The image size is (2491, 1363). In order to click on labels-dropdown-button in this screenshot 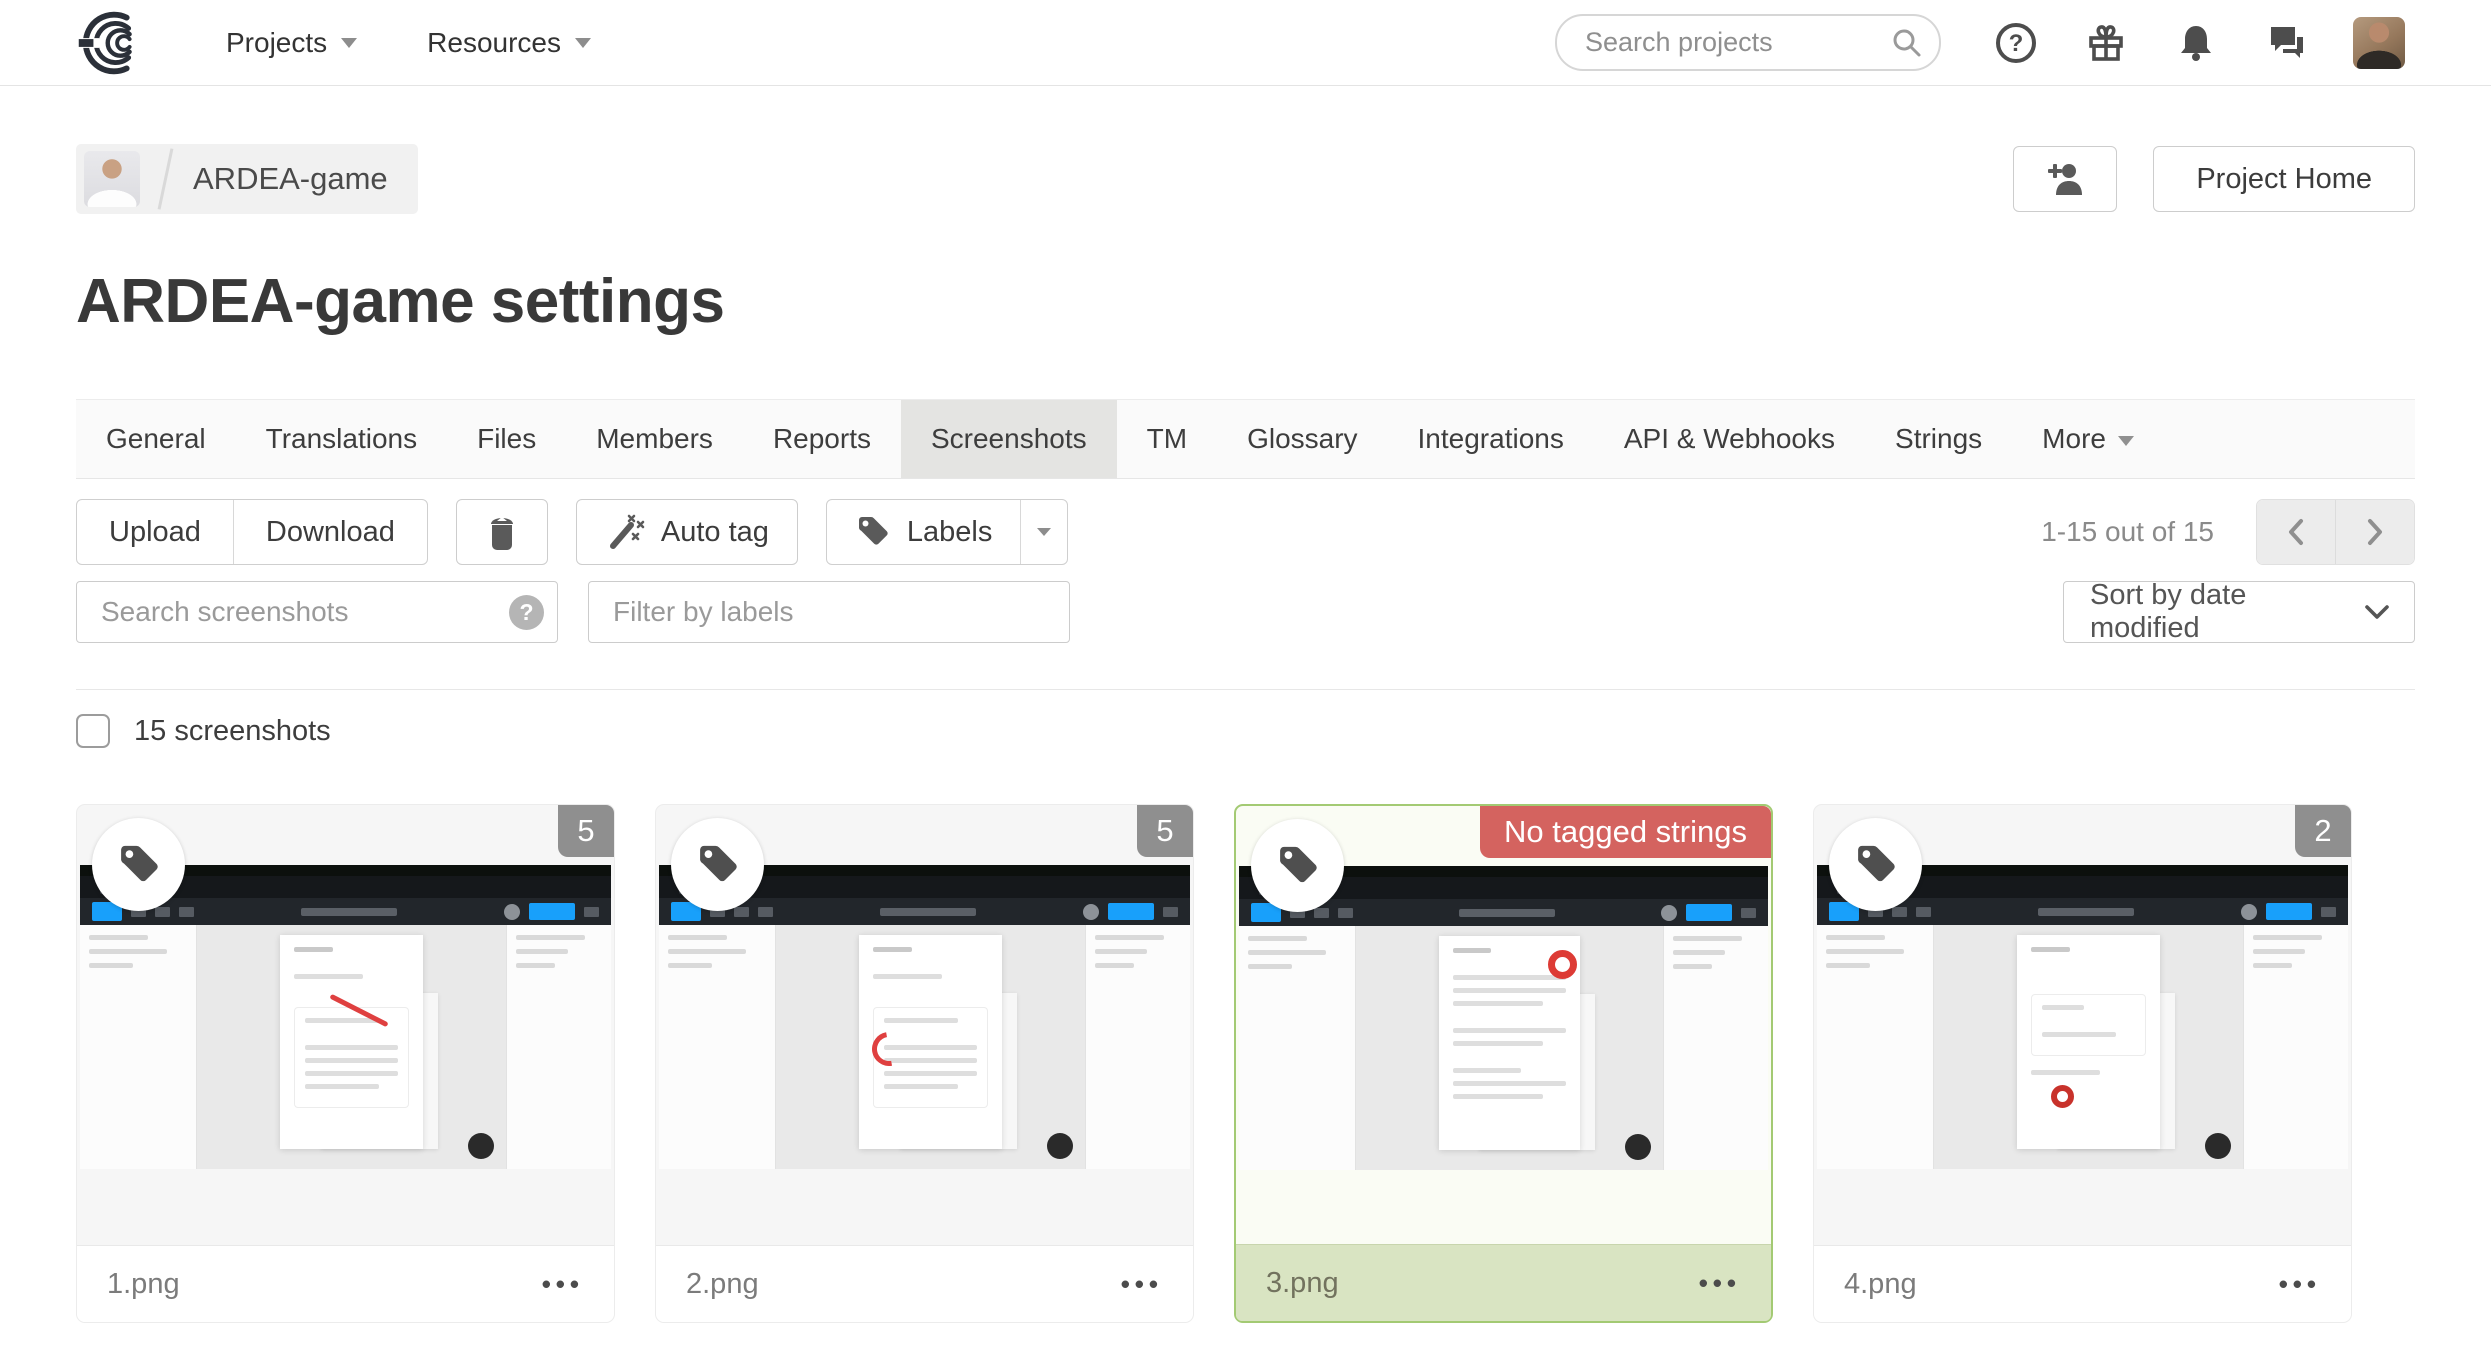, I will do `click(1044, 532)`.